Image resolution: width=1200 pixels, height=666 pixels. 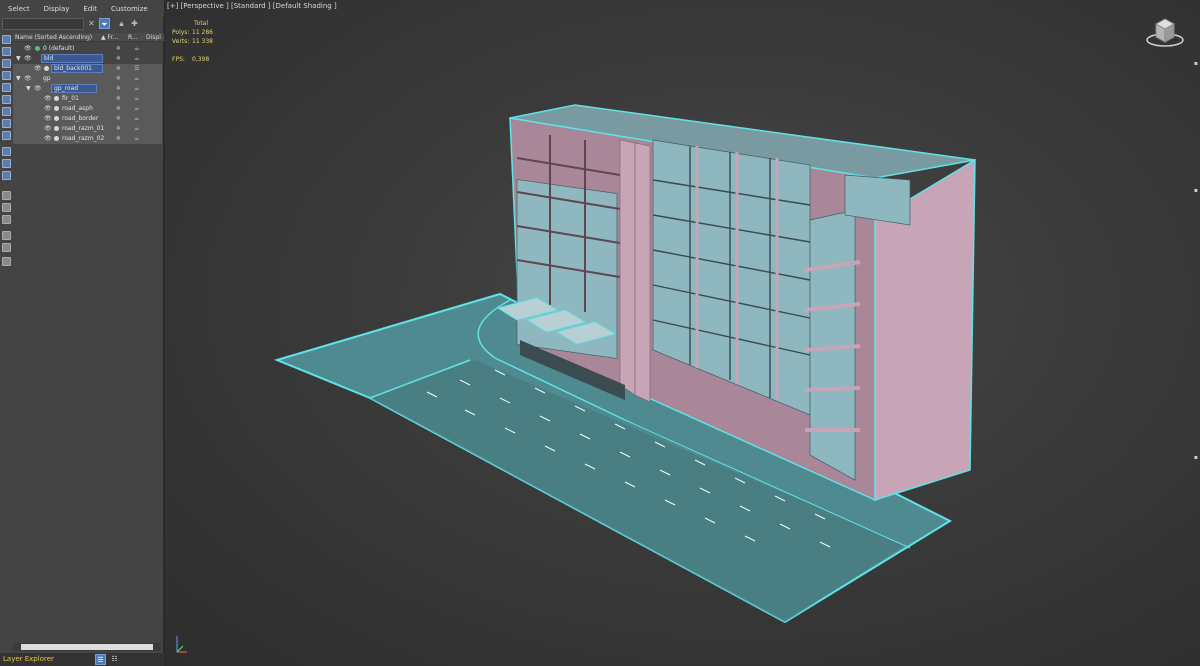 What do you see at coordinates (6, 175) in the screenshot?
I see `display-hidden-icon` at bounding box center [6, 175].